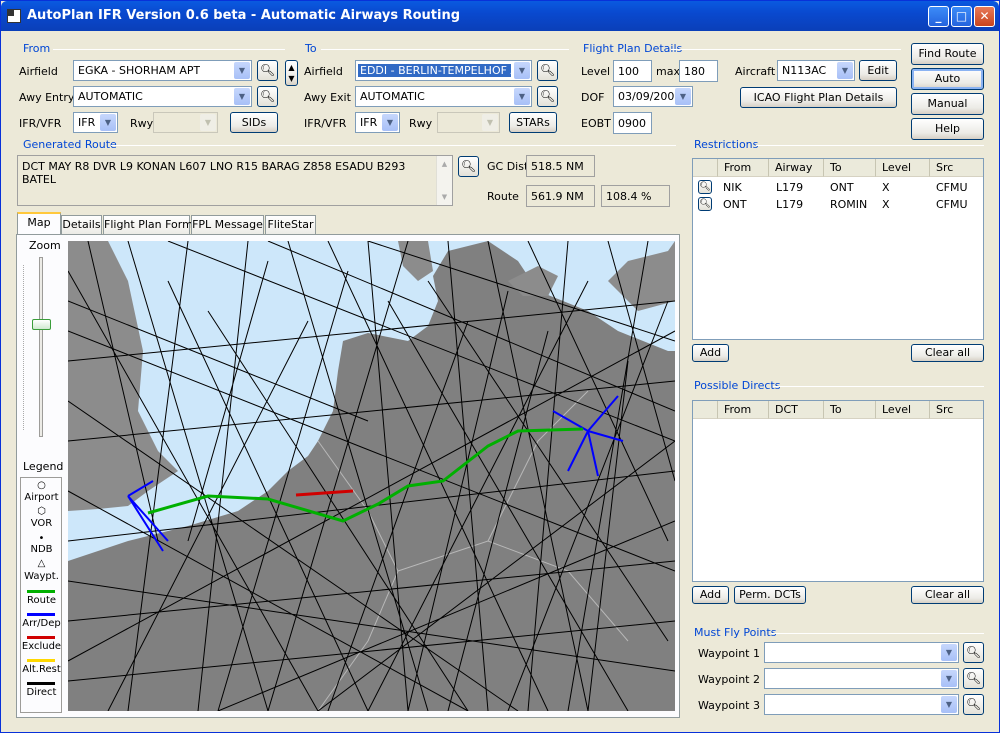 This screenshot has width=1000, height=733. Describe the element at coordinates (743, 168) in the screenshot. I see `restrictions-col-from: From` at that location.